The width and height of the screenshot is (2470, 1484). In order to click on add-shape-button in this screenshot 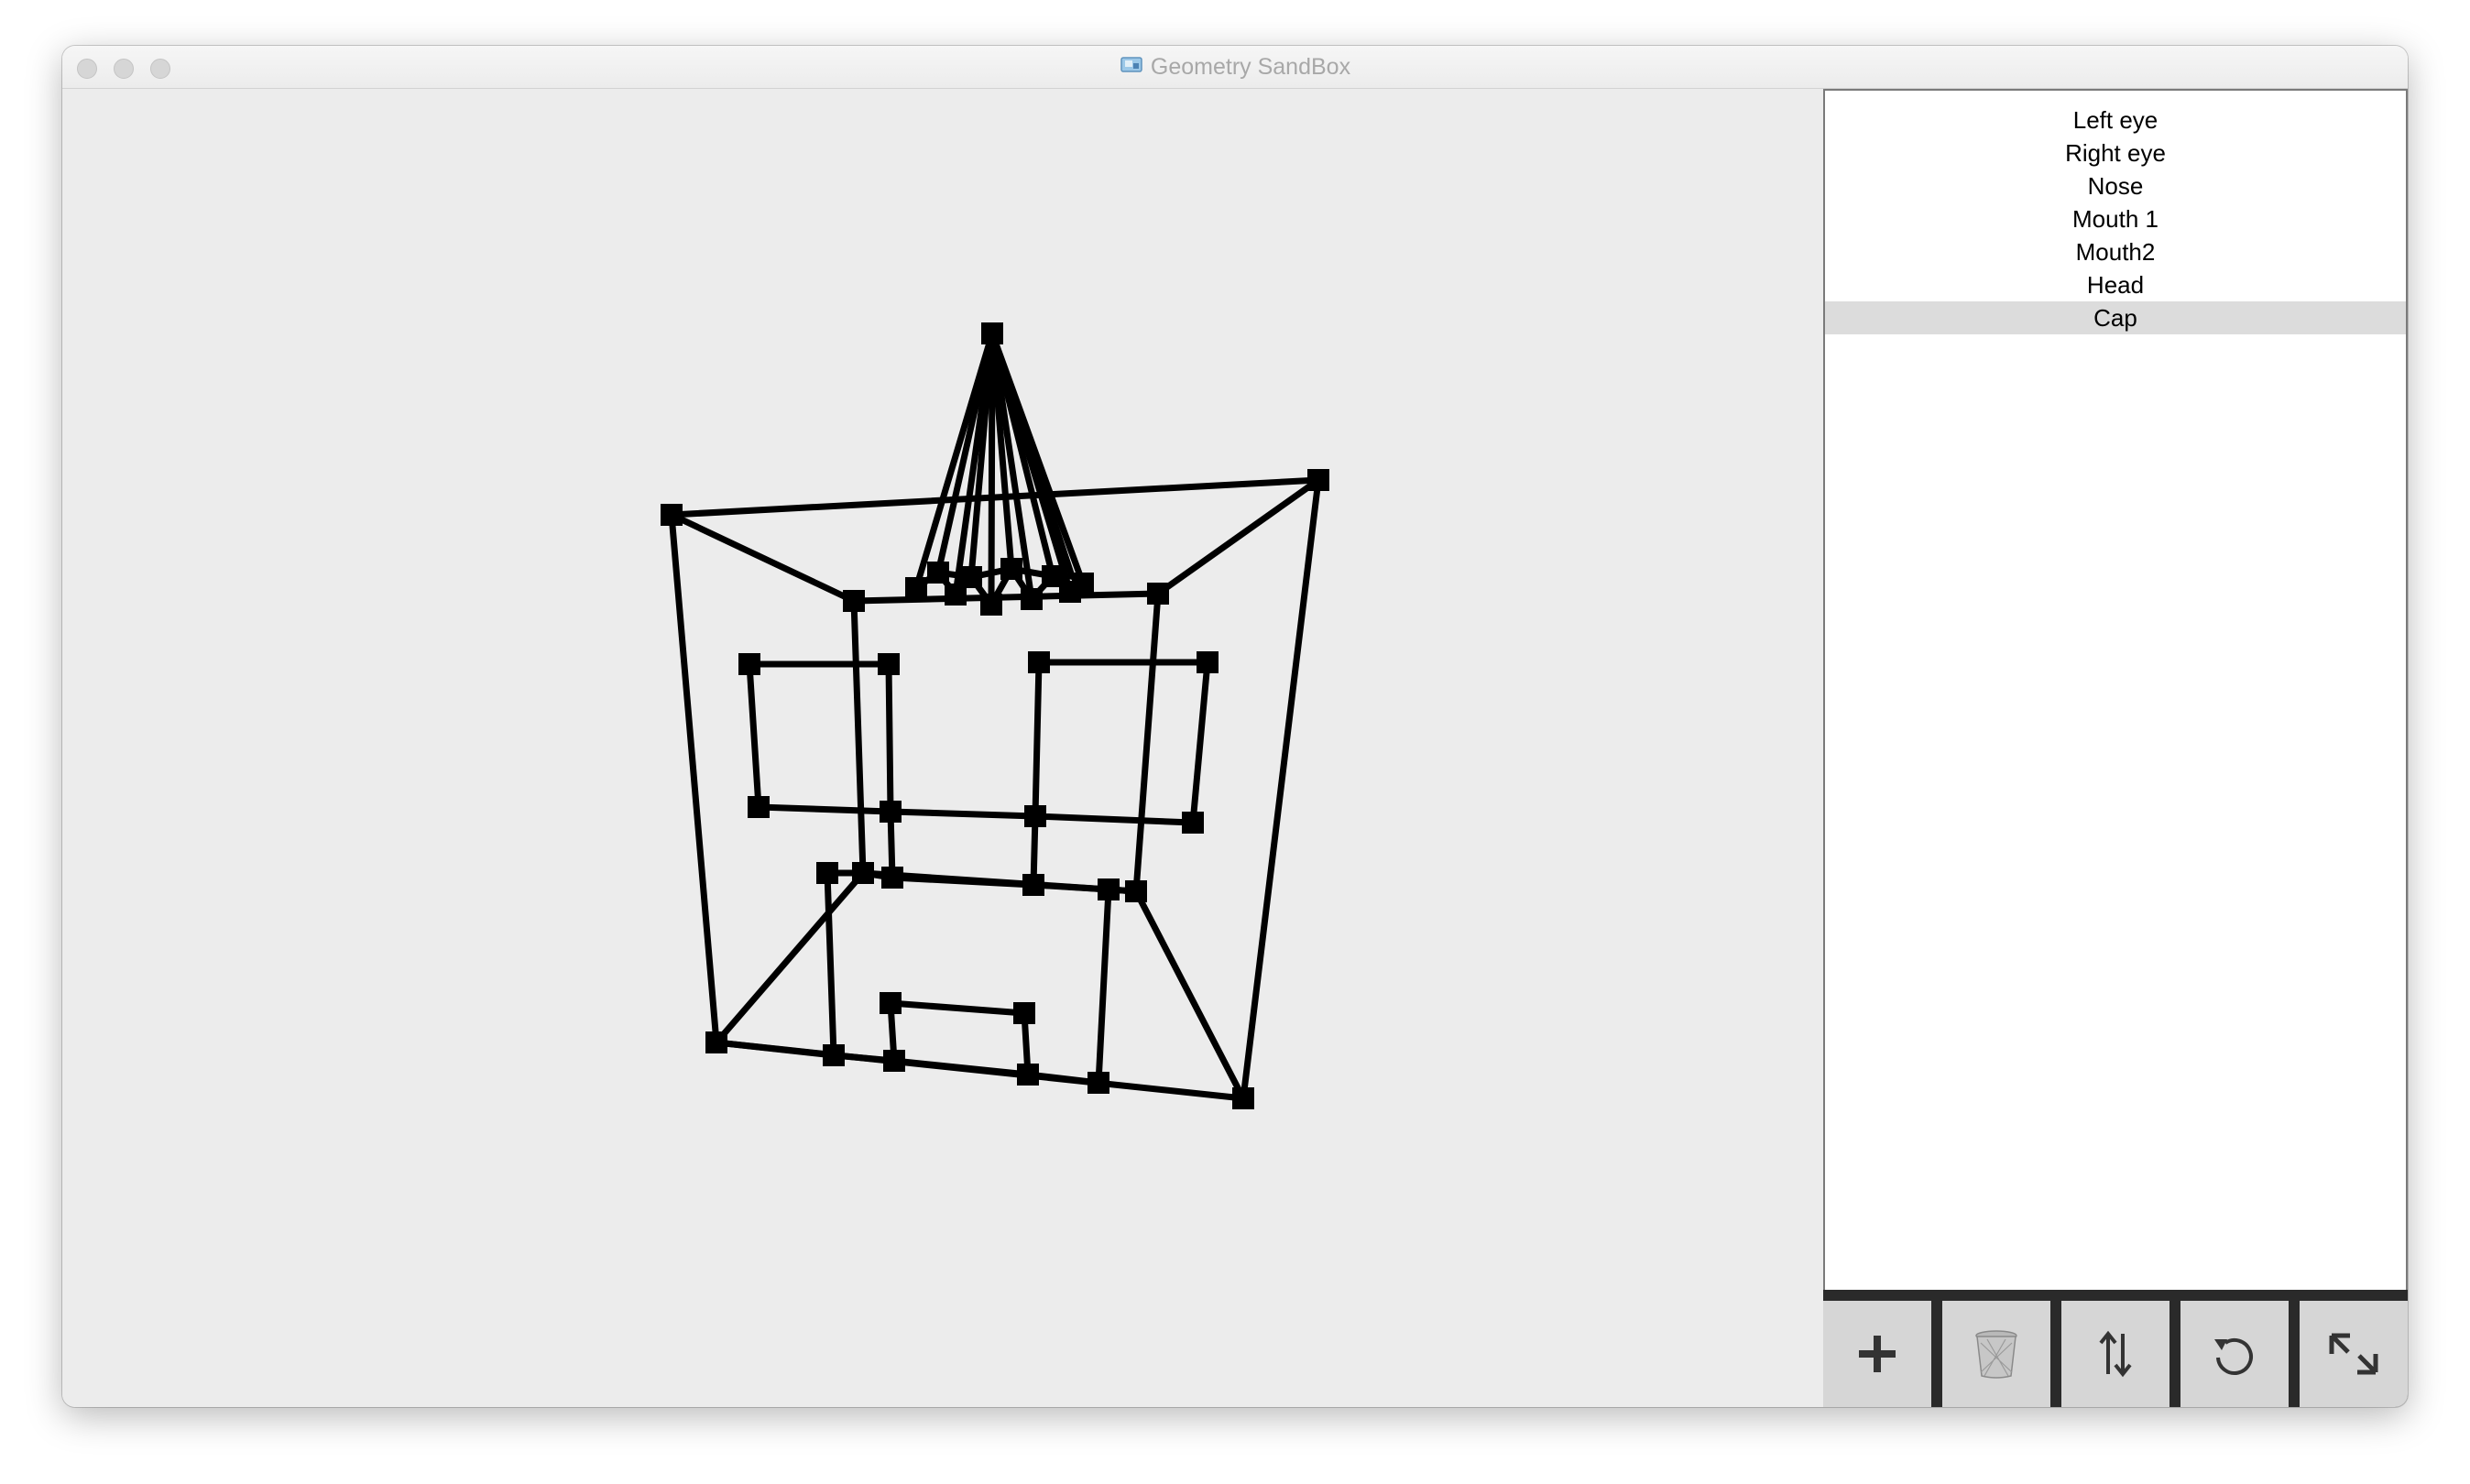, I will do `click(1877, 1354)`.